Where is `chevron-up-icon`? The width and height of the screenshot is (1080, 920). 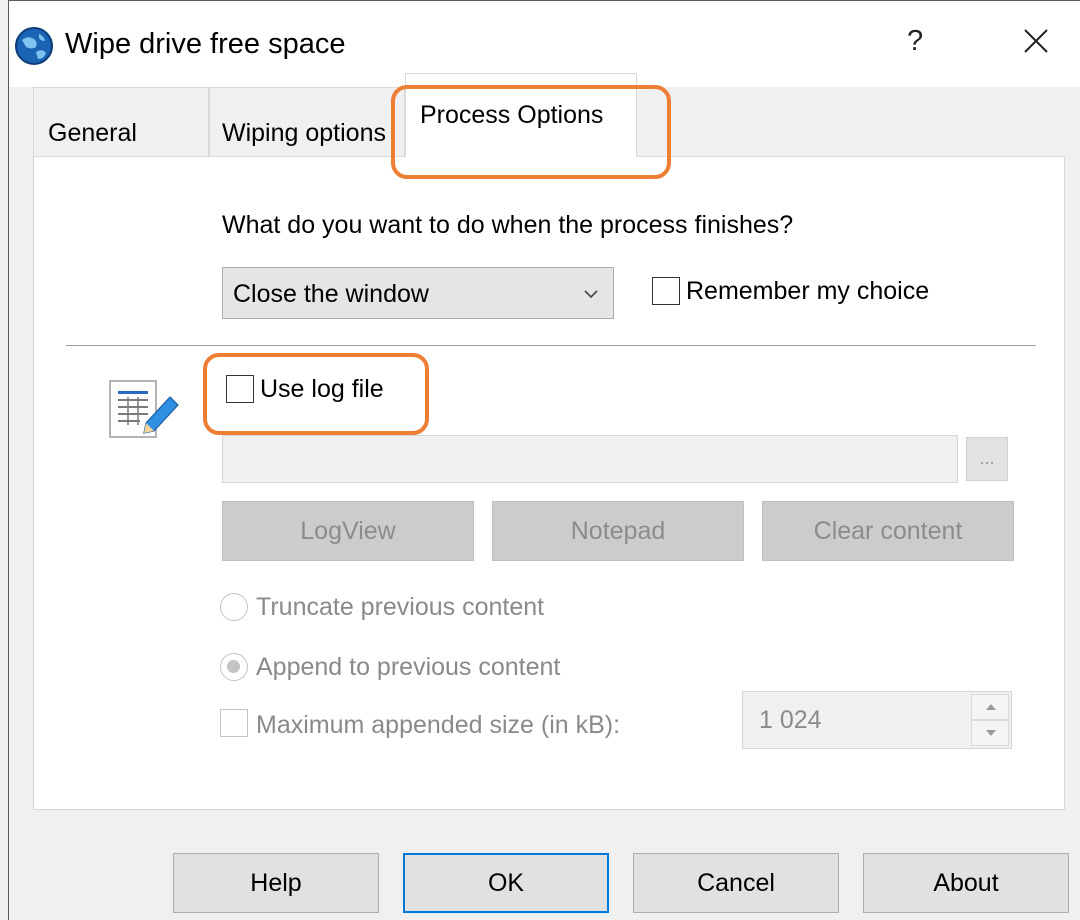 chevron-up-icon is located at coordinates (991, 707).